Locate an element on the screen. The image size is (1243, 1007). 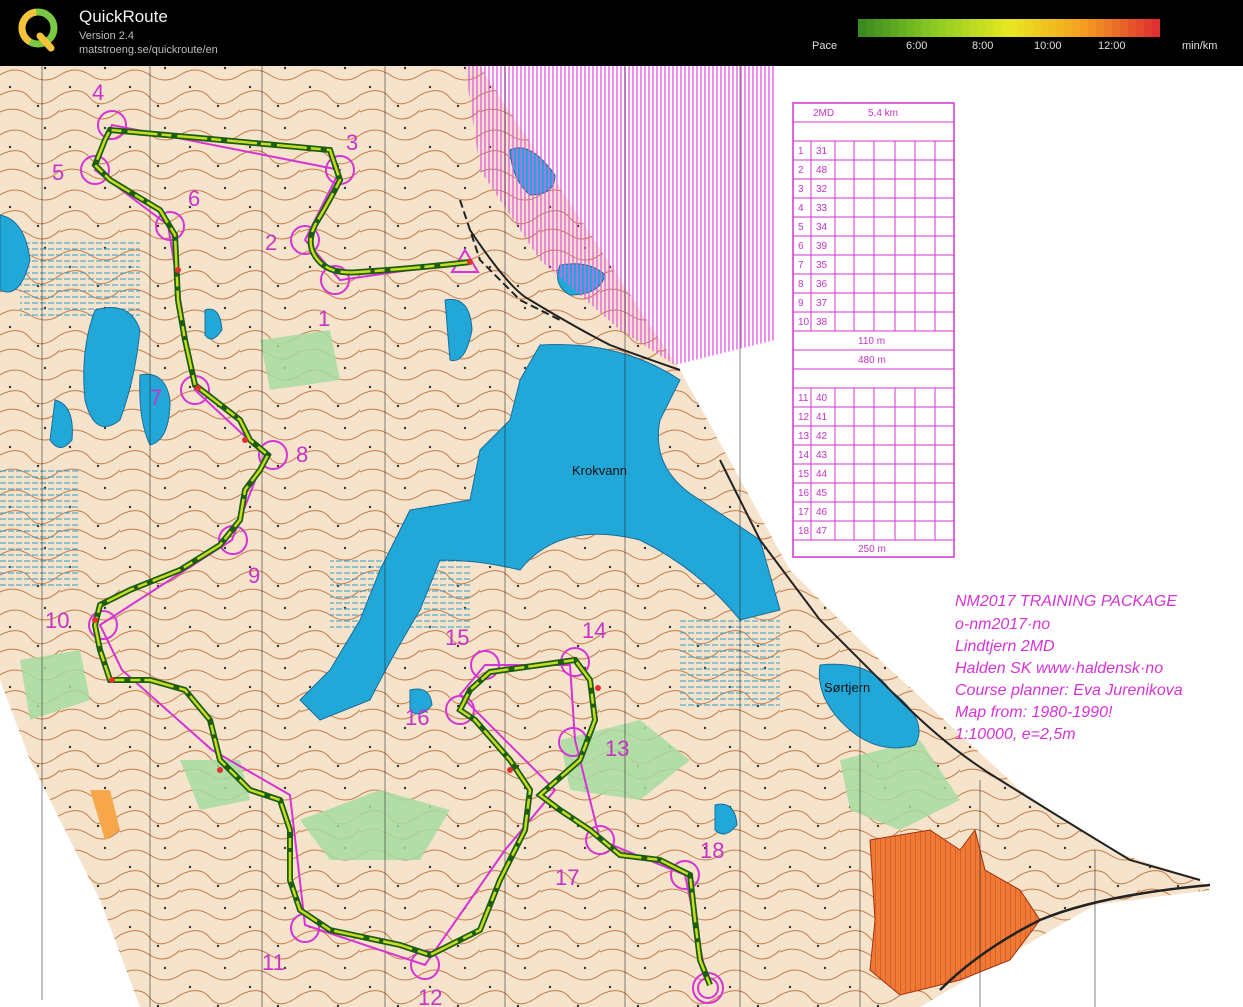
sheet-finish: 250 m is located at coordinates (872, 549).